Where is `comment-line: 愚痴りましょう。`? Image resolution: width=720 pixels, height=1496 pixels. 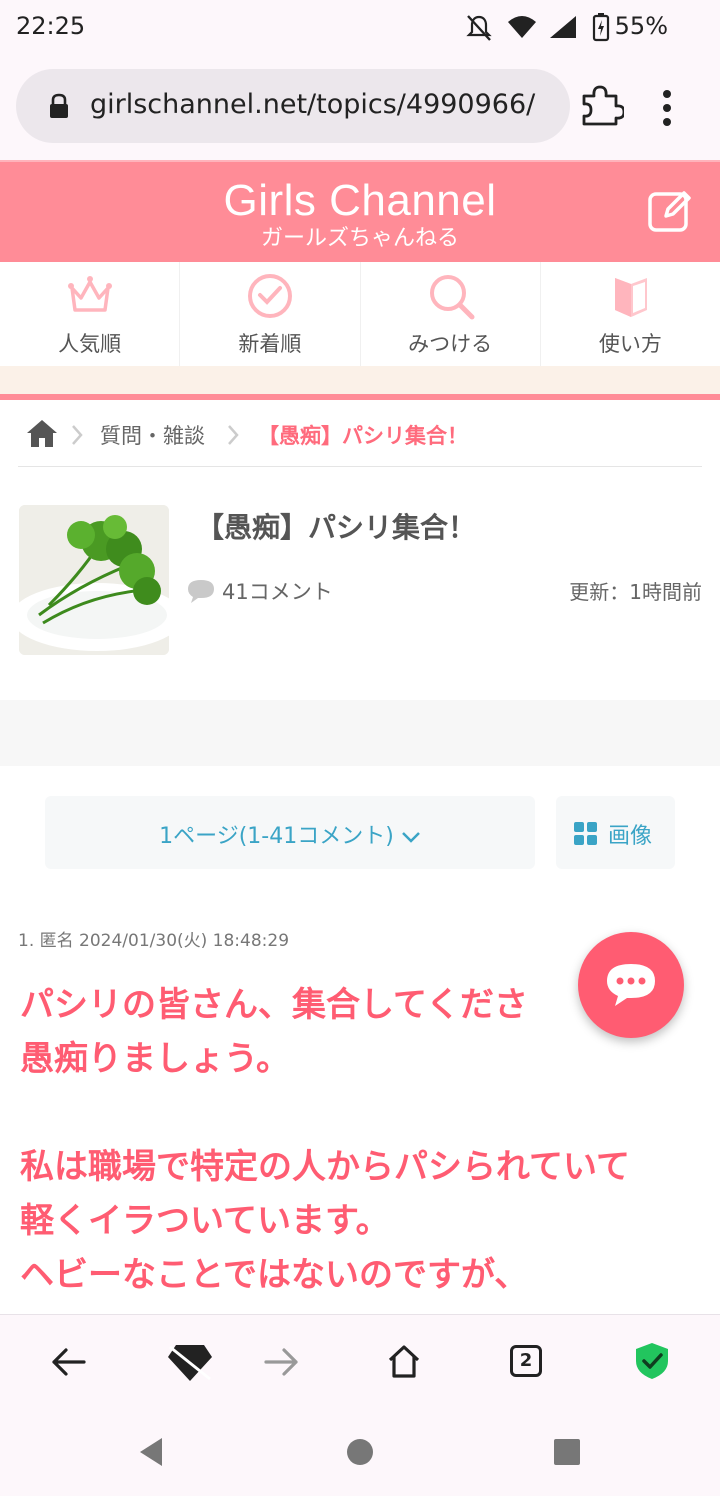
comment-line: 愚痴りましょう。 is located at coordinates (155, 1059).